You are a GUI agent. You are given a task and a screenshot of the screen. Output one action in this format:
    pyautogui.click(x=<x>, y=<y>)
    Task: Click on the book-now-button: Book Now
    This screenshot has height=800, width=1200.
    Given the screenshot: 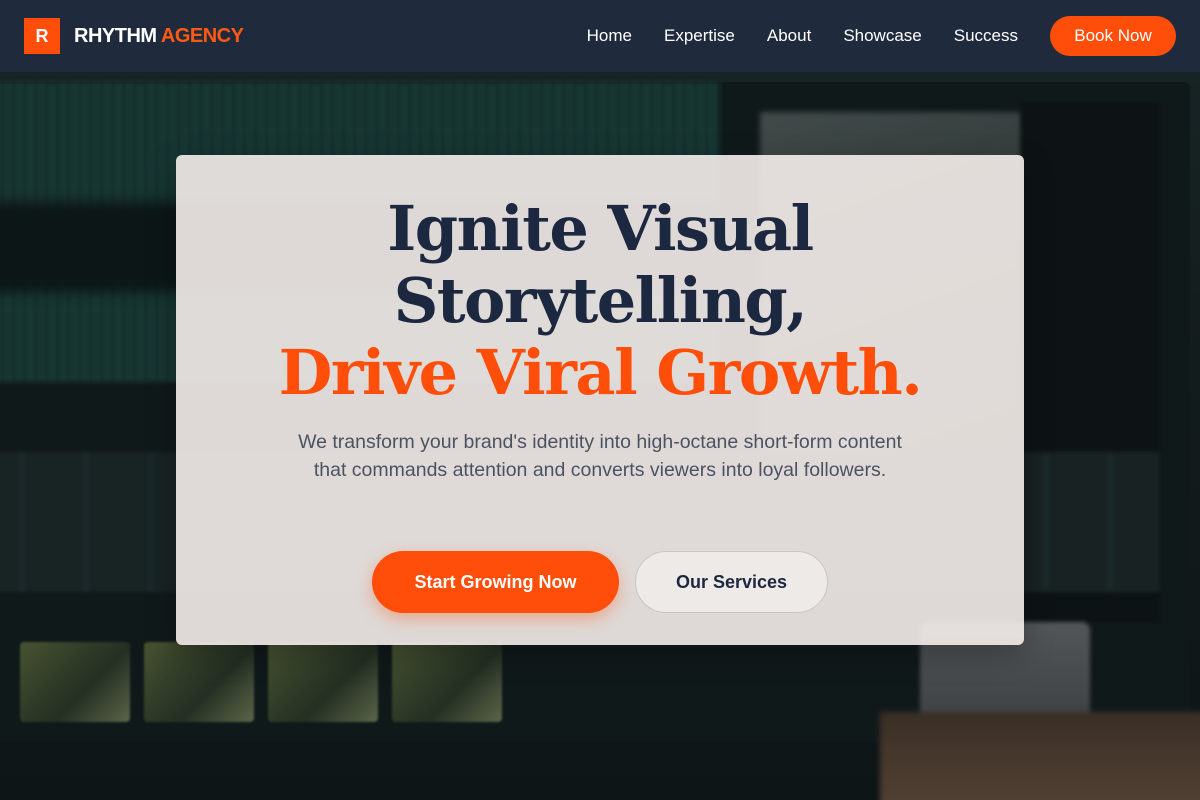 What is the action you would take?
    pyautogui.click(x=1113, y=36)
    